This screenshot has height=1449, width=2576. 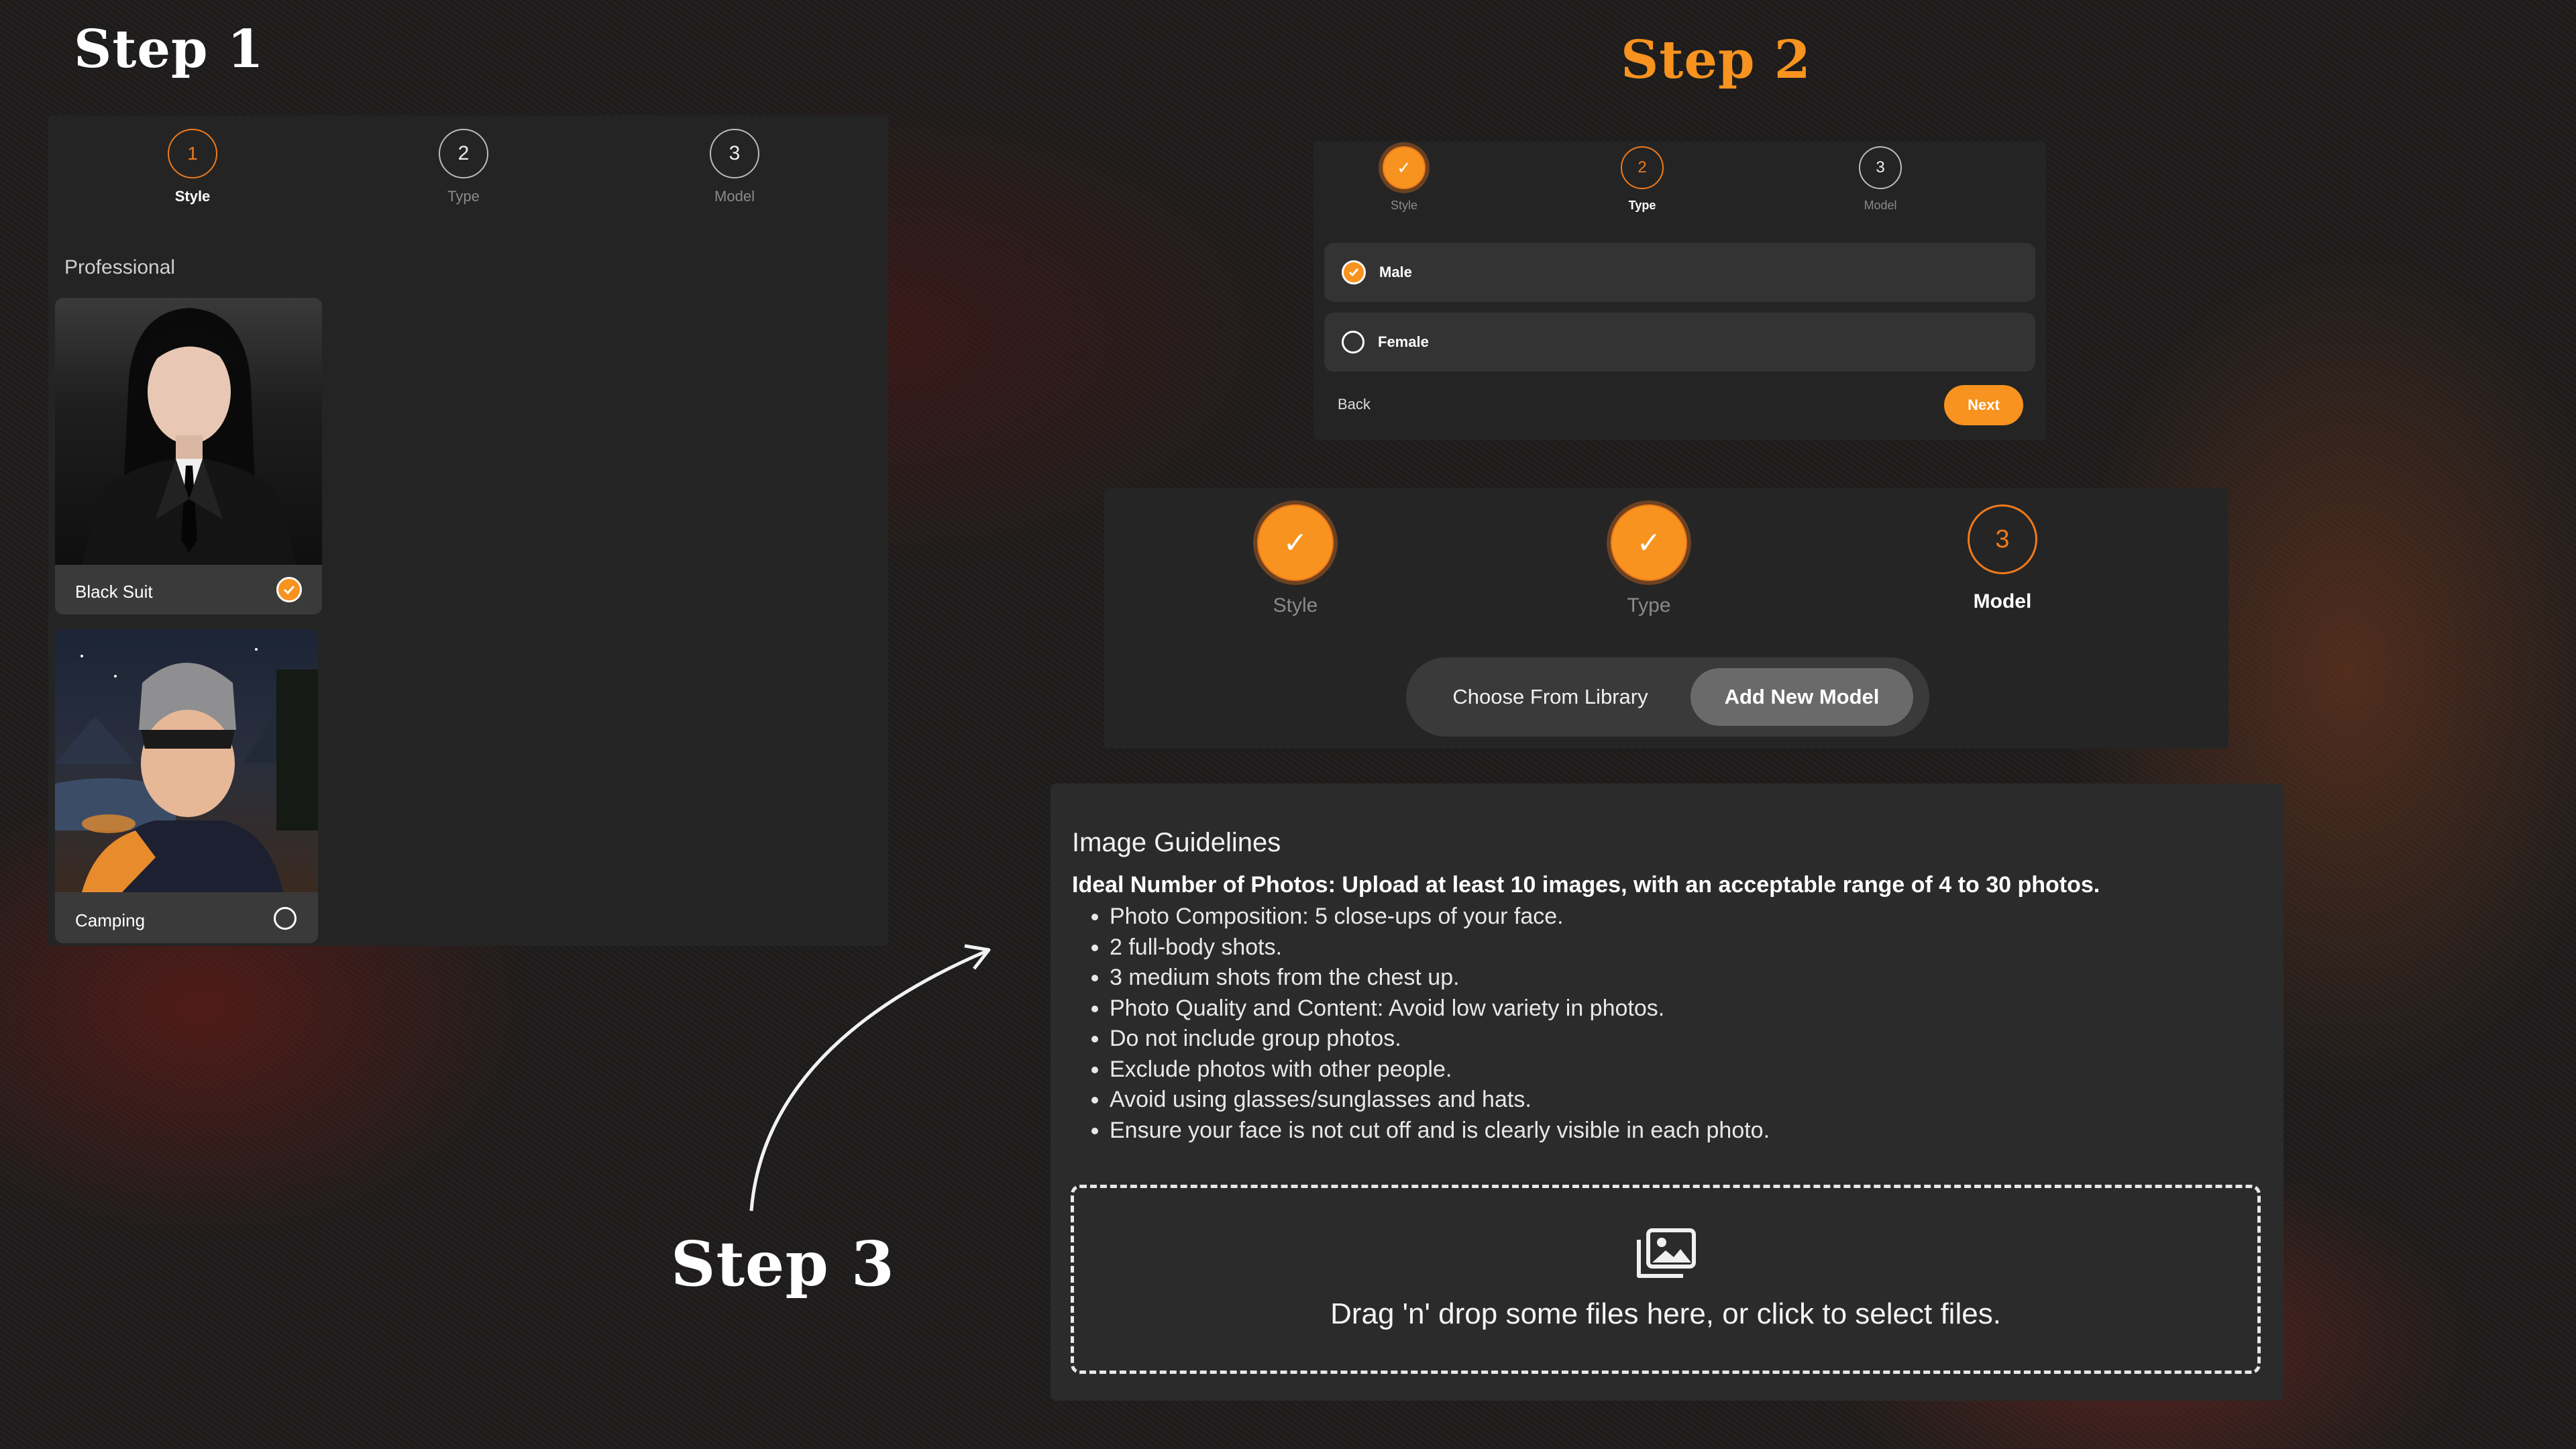 I want to click on model-source-toggle: Choose From Library Add New Model, so click(x=1667, y=697).